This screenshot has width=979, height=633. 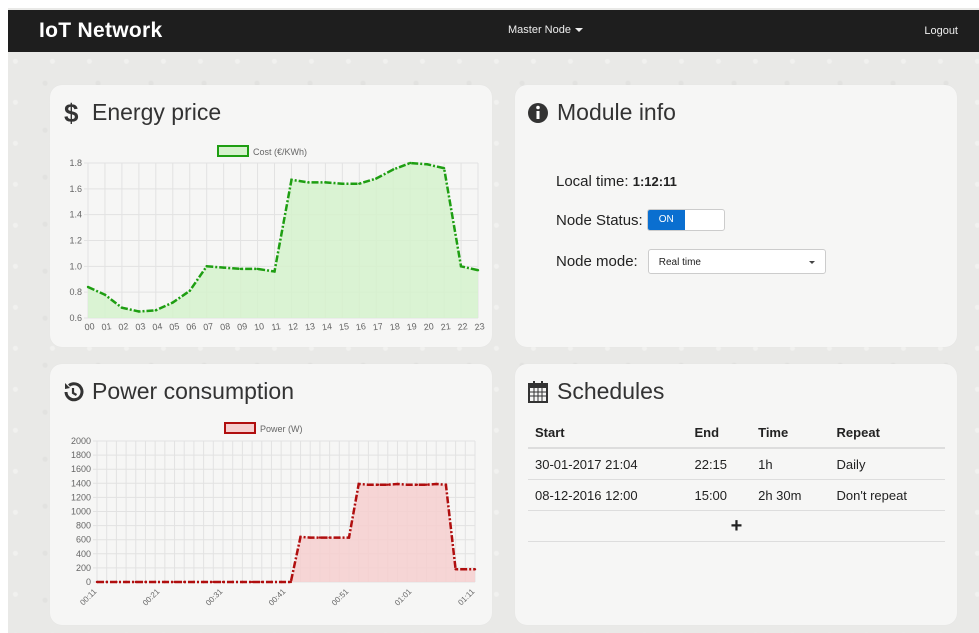 I want to click on node-dropdown: Master Node, so click(x=545, y=30).